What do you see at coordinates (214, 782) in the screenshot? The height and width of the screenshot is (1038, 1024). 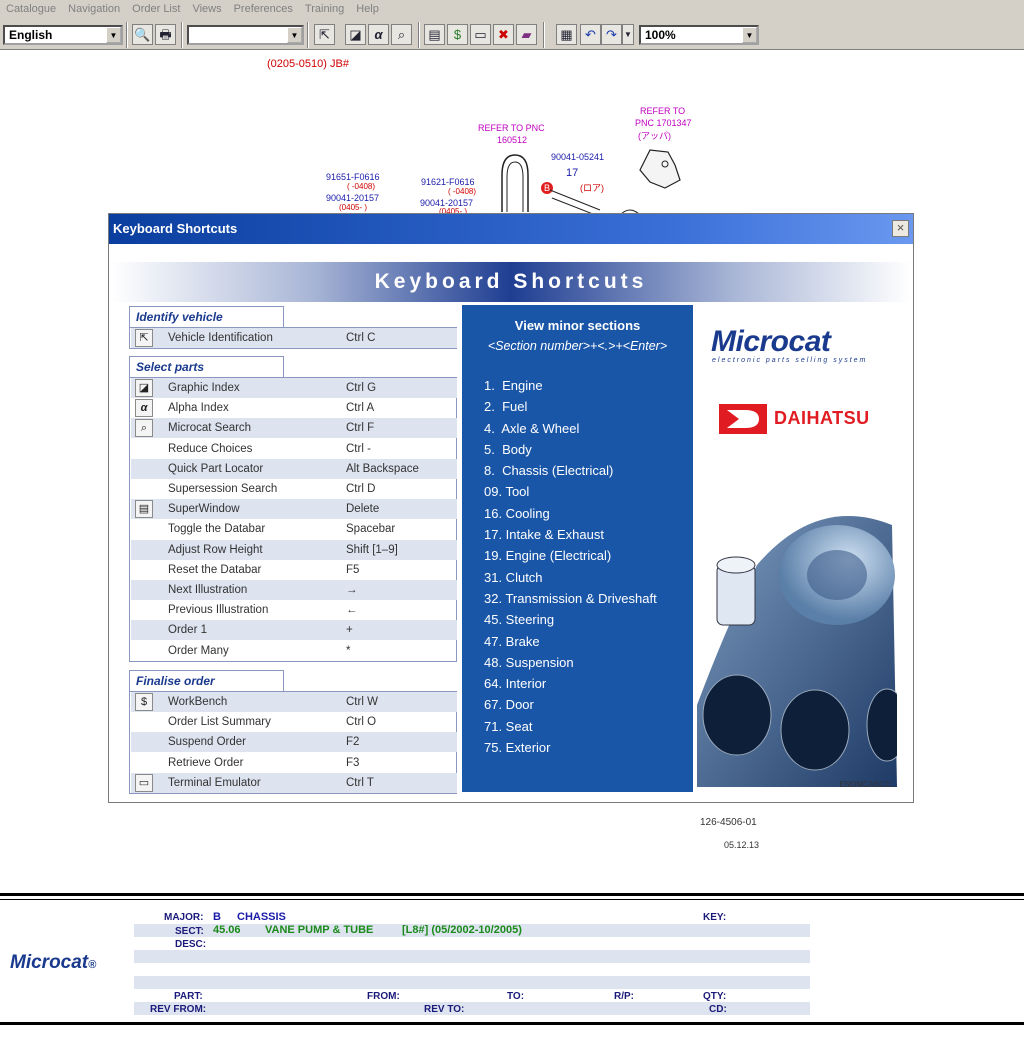 I see `shortcut-label: Terminal Emulator` at bounding box center [214, 782].